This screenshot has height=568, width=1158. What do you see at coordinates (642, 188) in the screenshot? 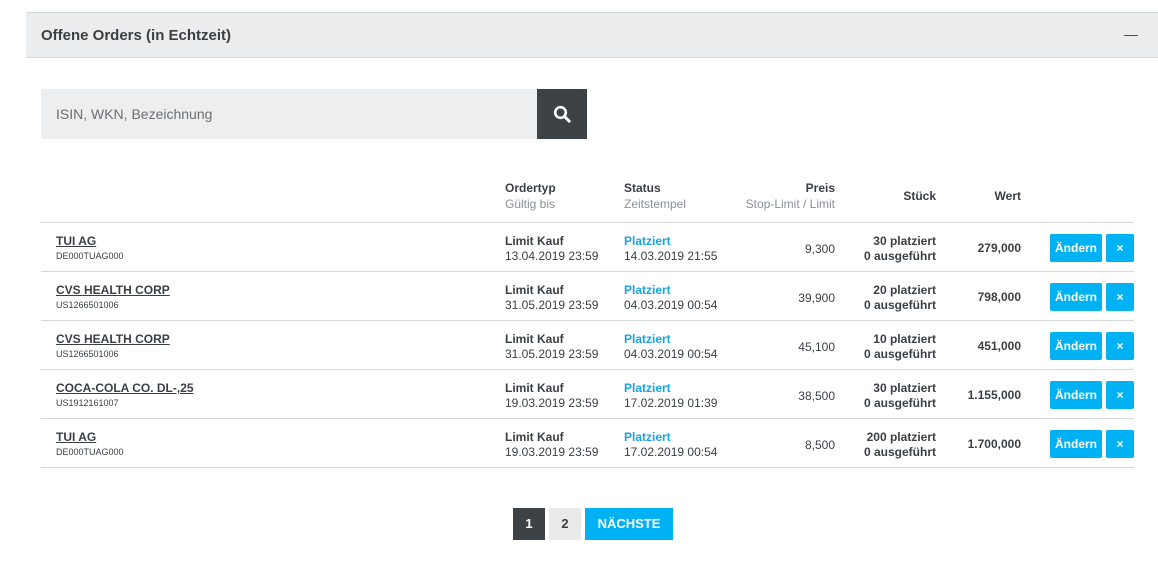
I see `col-status-label: Status` at bounding box center [642, 188].